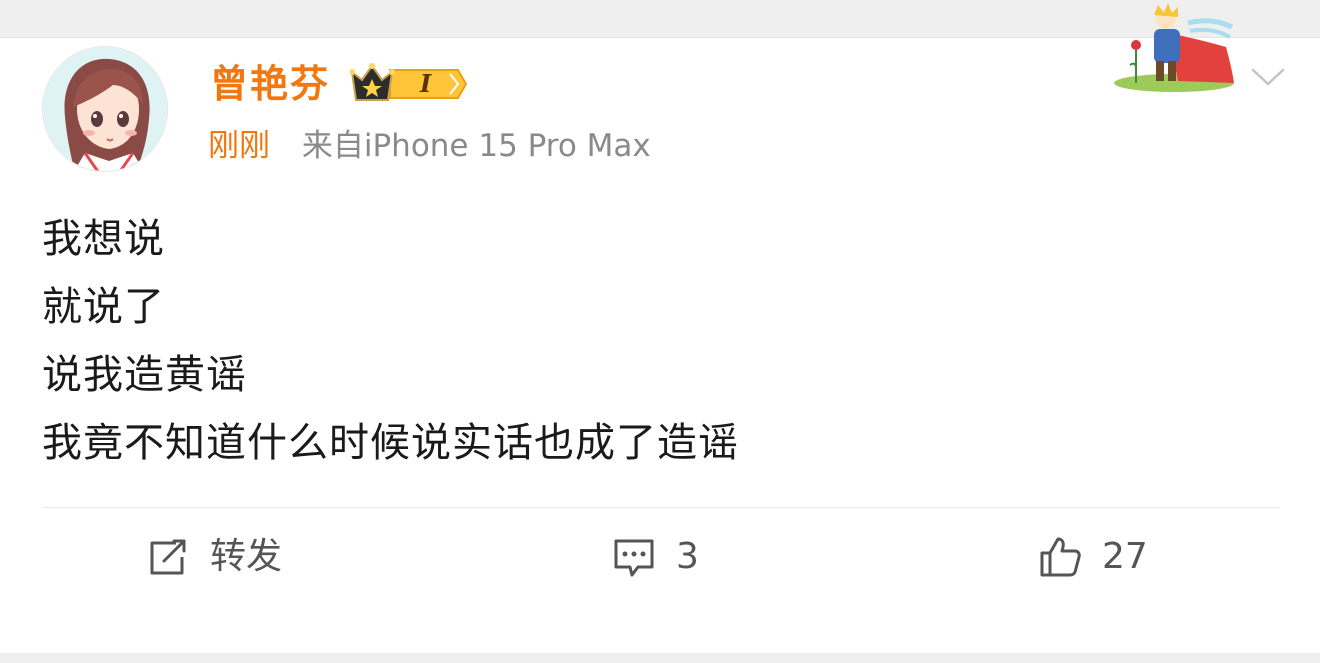 The image size is (1320, 663). I want to click on repost-button: 转发, so click(214, 557).